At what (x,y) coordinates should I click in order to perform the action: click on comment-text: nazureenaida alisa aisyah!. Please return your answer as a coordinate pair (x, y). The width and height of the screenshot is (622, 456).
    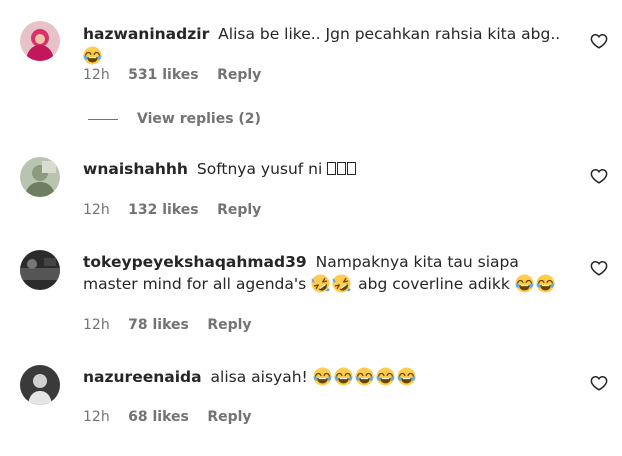
    Looking at the image, I should click on (322, 377).